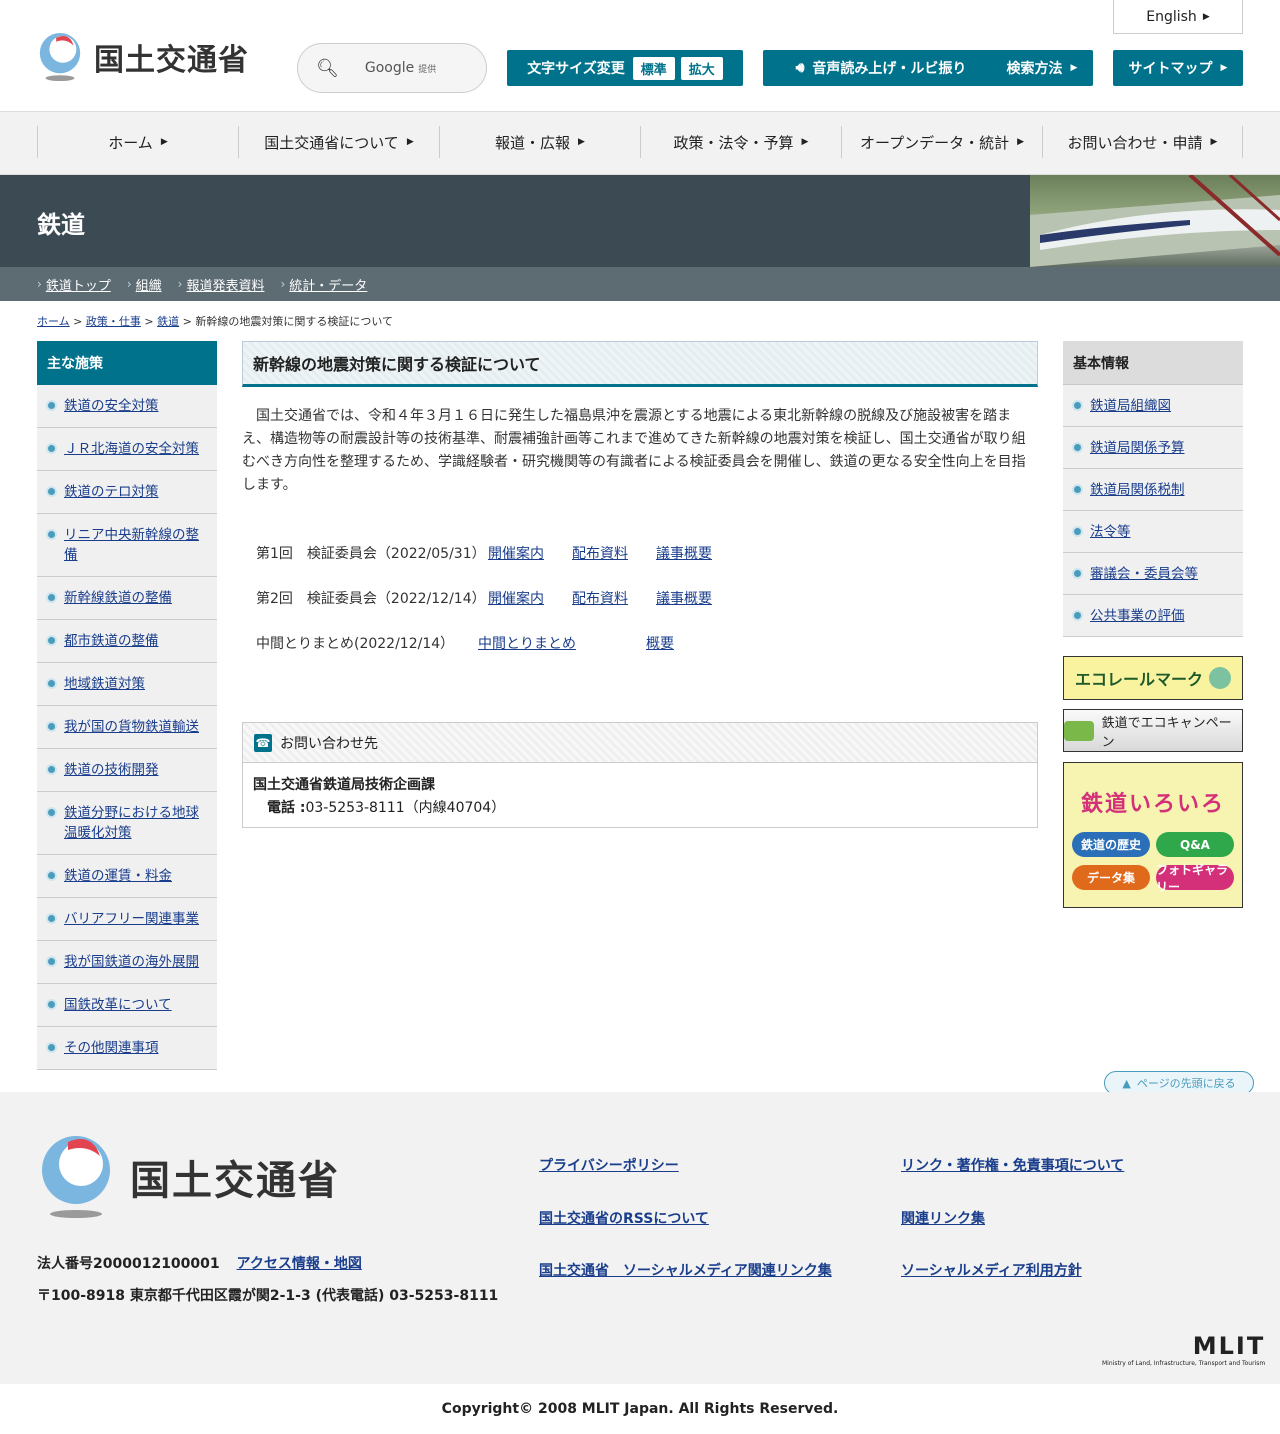 The width and height of the screenshot is (1280, 1434). What do you see at coordinates (299, 1264) in the screenshot?
I see `access-map-link: アクセス情報・地図` at bounding box center [299, 1264].